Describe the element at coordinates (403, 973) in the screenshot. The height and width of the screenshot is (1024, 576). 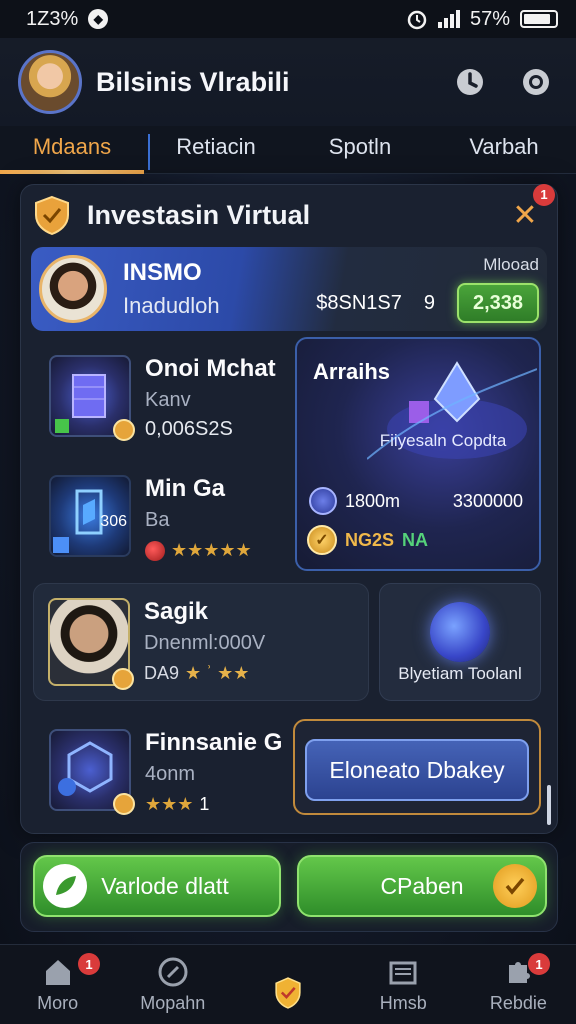
I see `inbox-icon` at that location.